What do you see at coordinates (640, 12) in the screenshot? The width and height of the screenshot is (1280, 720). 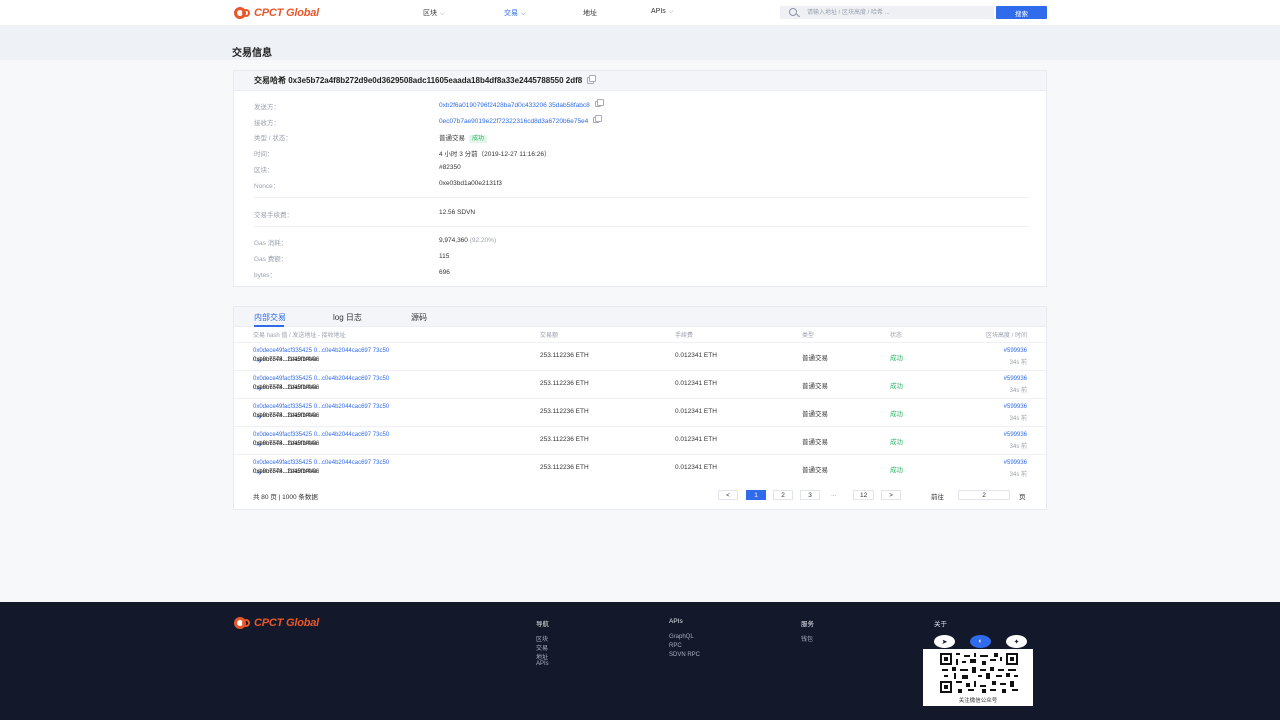 I see `top-bar: CPCT Global 区块⌵ 交易⌵ 地址 APIs⌵ 搜索` at bounding box center [640, 12].